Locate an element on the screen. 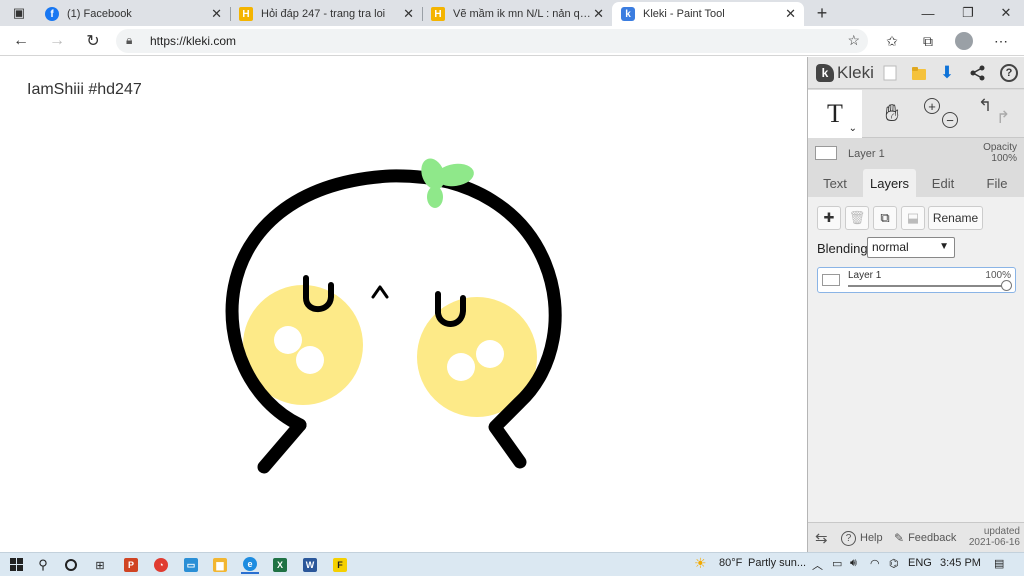  hand-tool-icon: ✋︎ is located at coordinates (892, 114).